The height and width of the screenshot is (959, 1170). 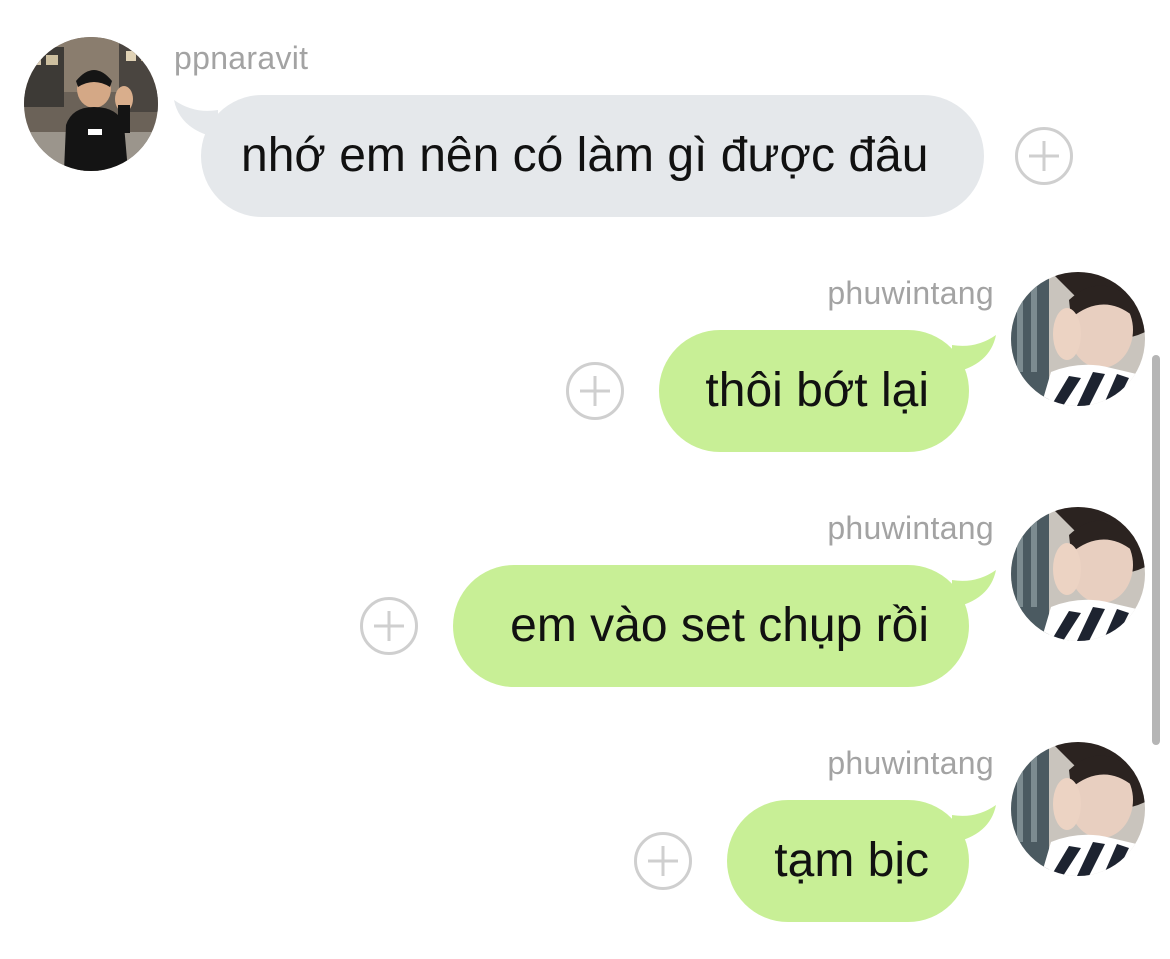 I want to click on message-text: thôi bớt lại, so click(x=817, y=390).